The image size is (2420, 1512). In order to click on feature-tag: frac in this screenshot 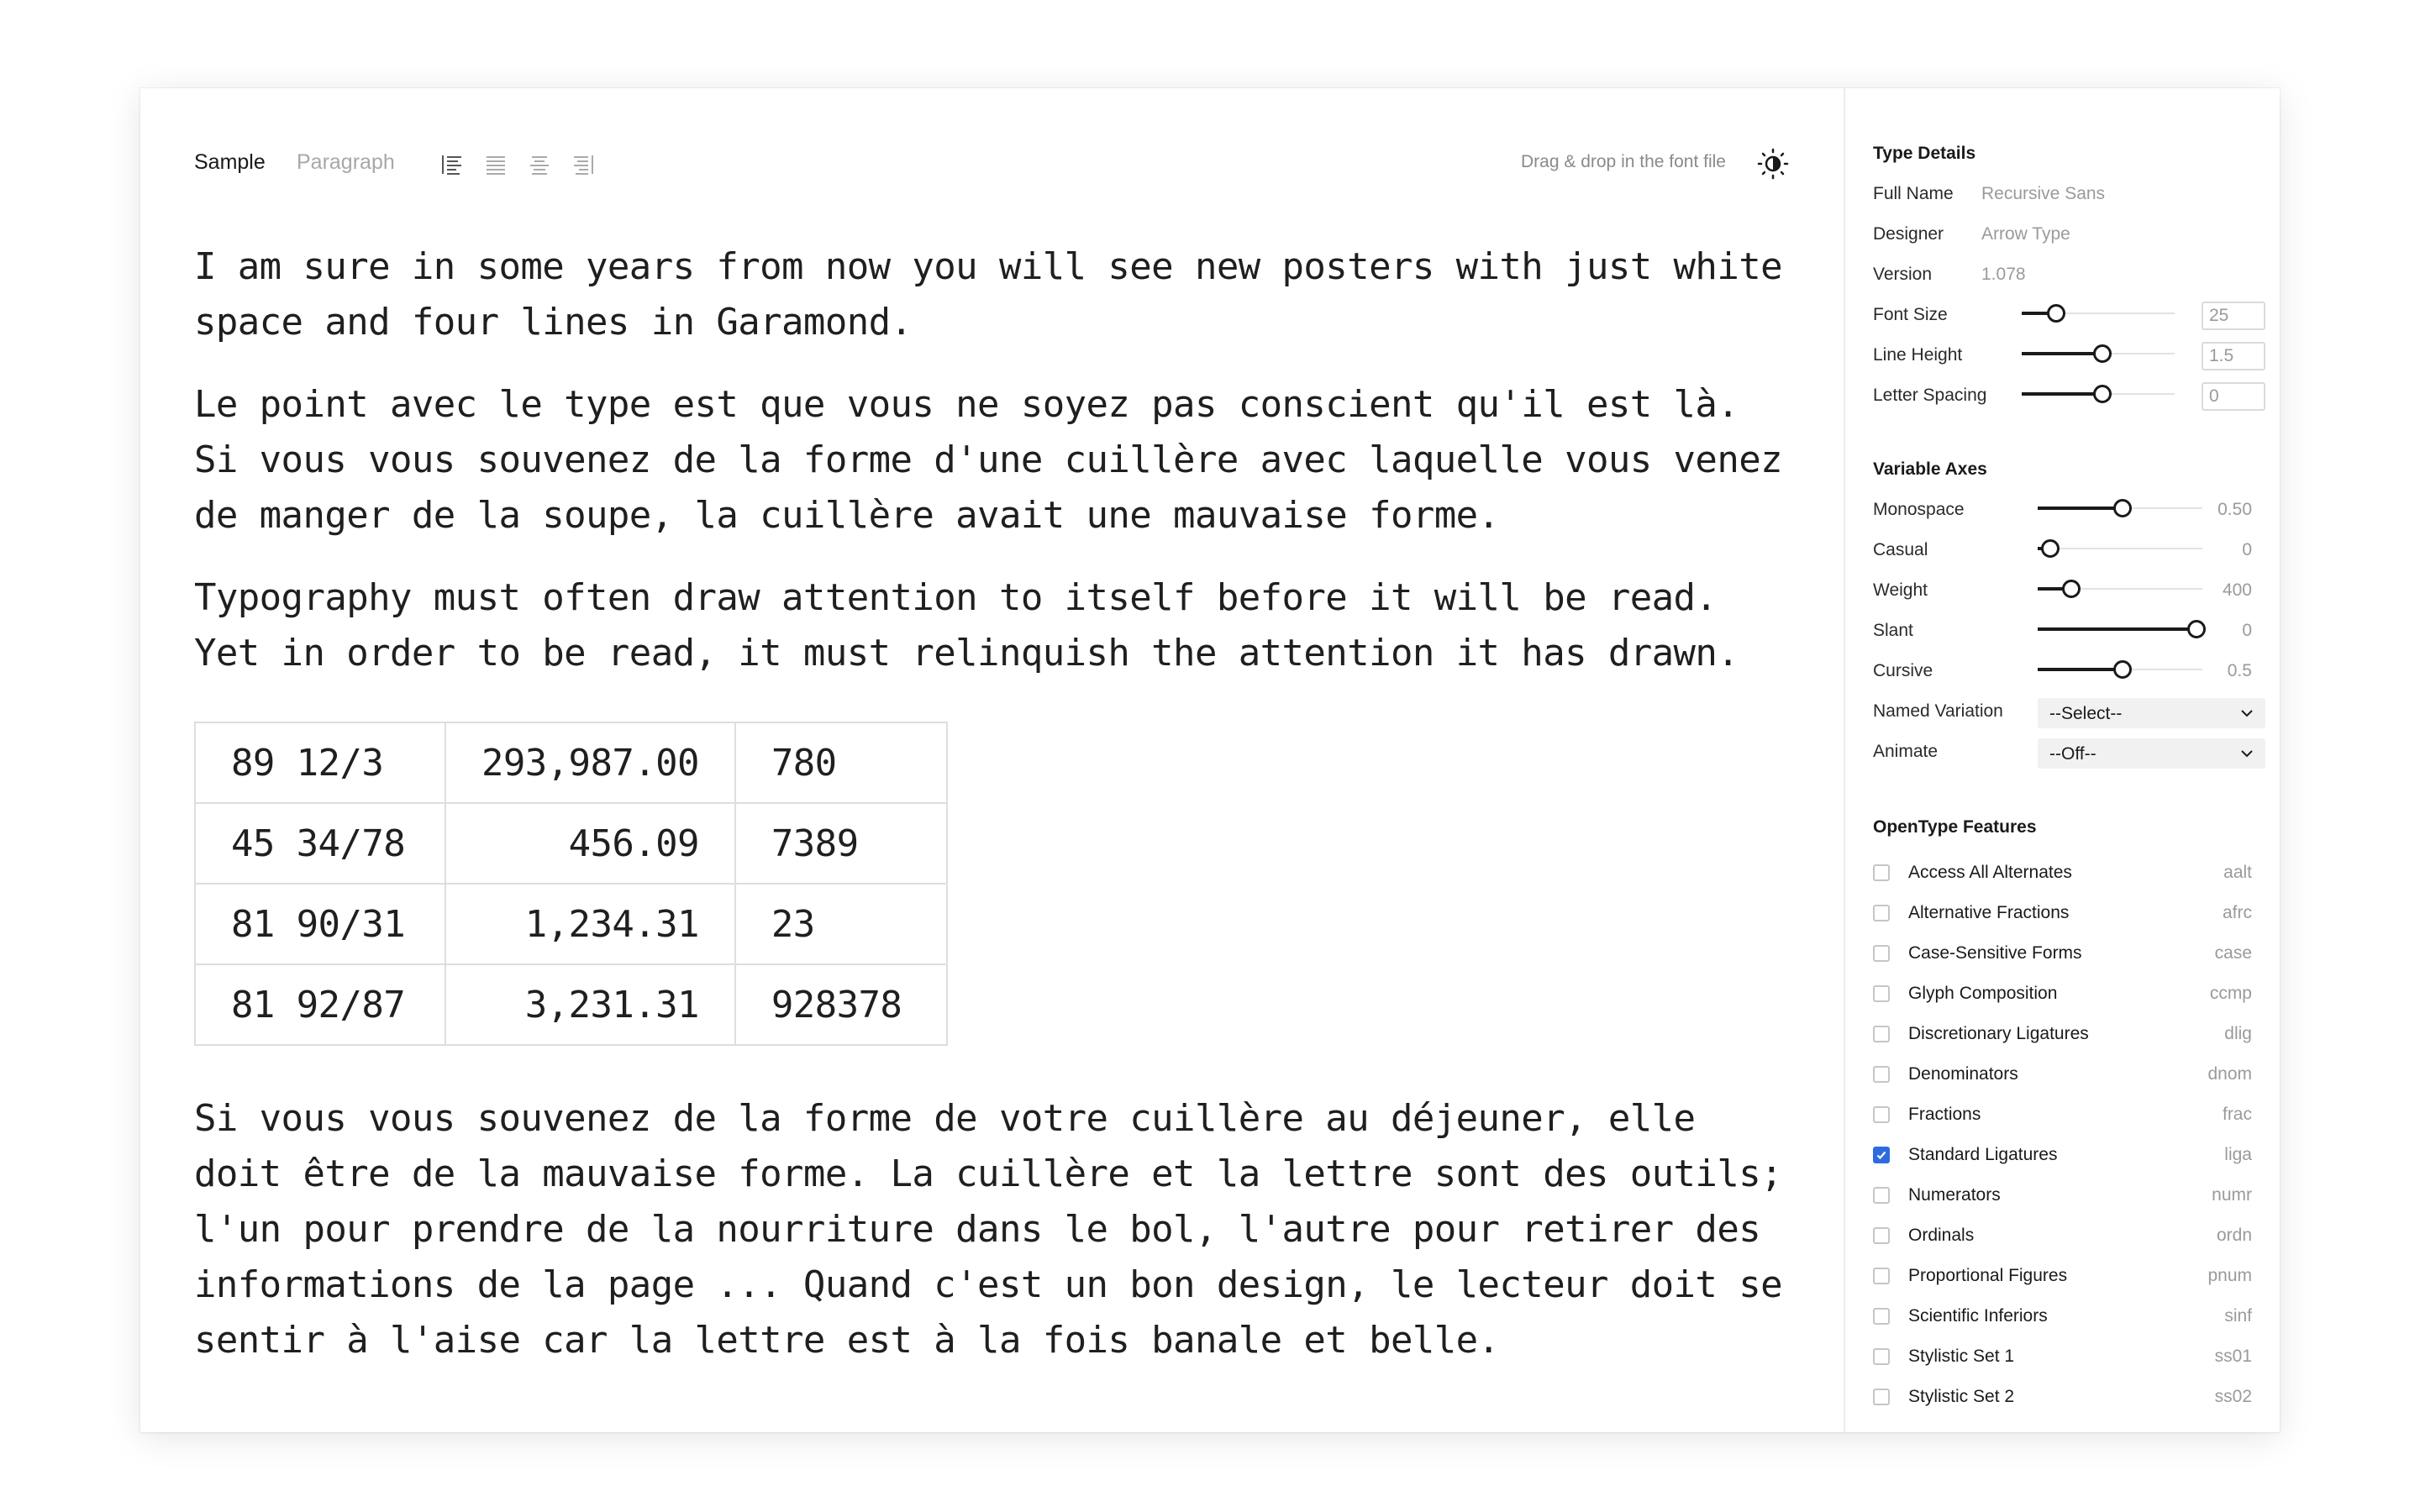, I will do `click(2237, 1114)`.